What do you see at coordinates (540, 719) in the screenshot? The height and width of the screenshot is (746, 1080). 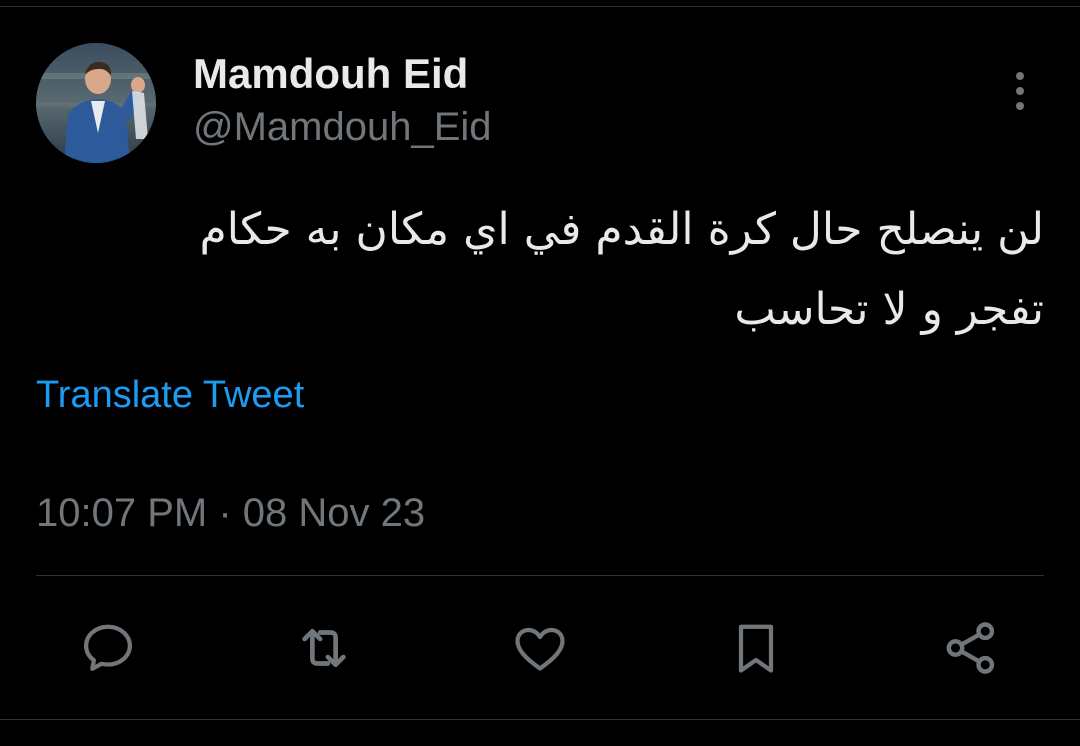 I see `bottom-divider` at bounding box center [540, 719].